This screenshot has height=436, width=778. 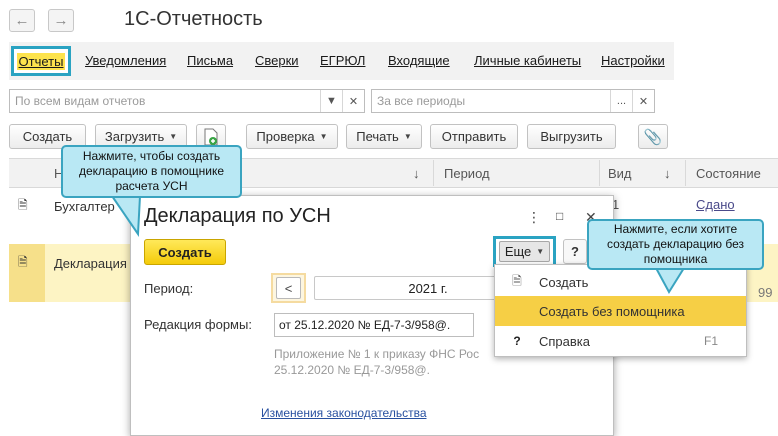 I want to click on callout-arrow-right, so click(x=670, y=280).